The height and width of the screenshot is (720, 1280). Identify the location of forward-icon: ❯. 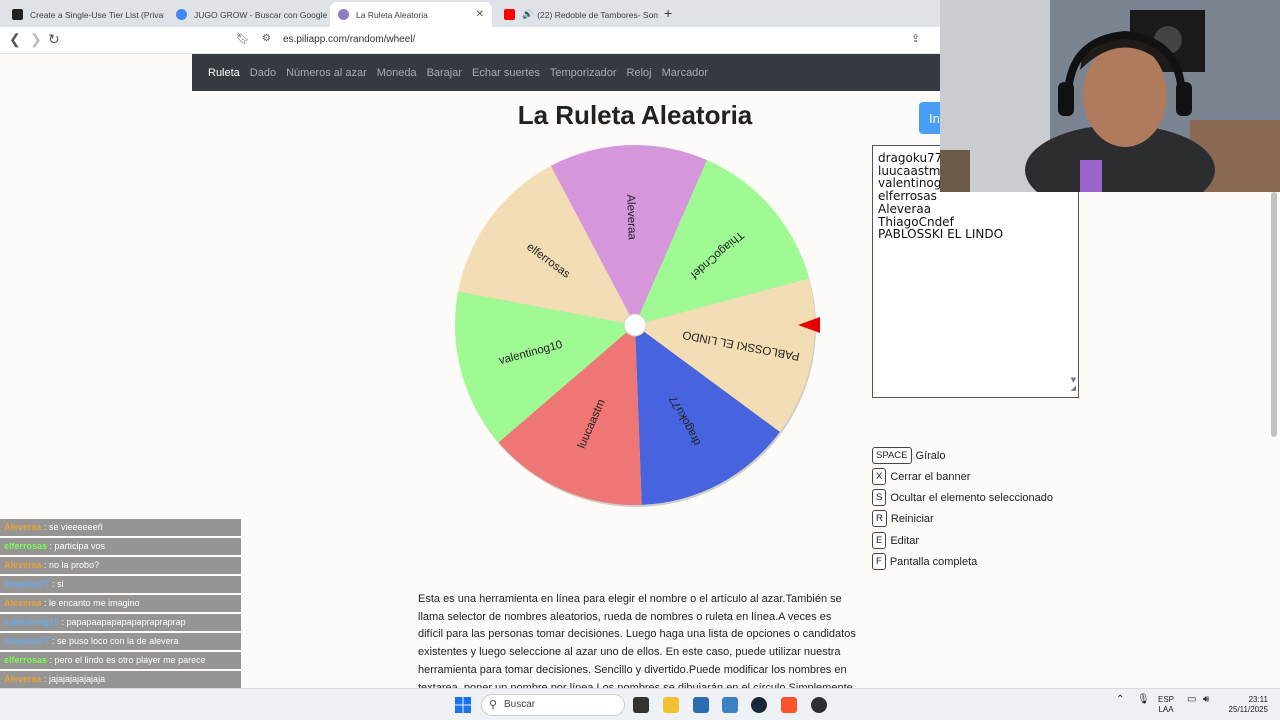
(36, 39).